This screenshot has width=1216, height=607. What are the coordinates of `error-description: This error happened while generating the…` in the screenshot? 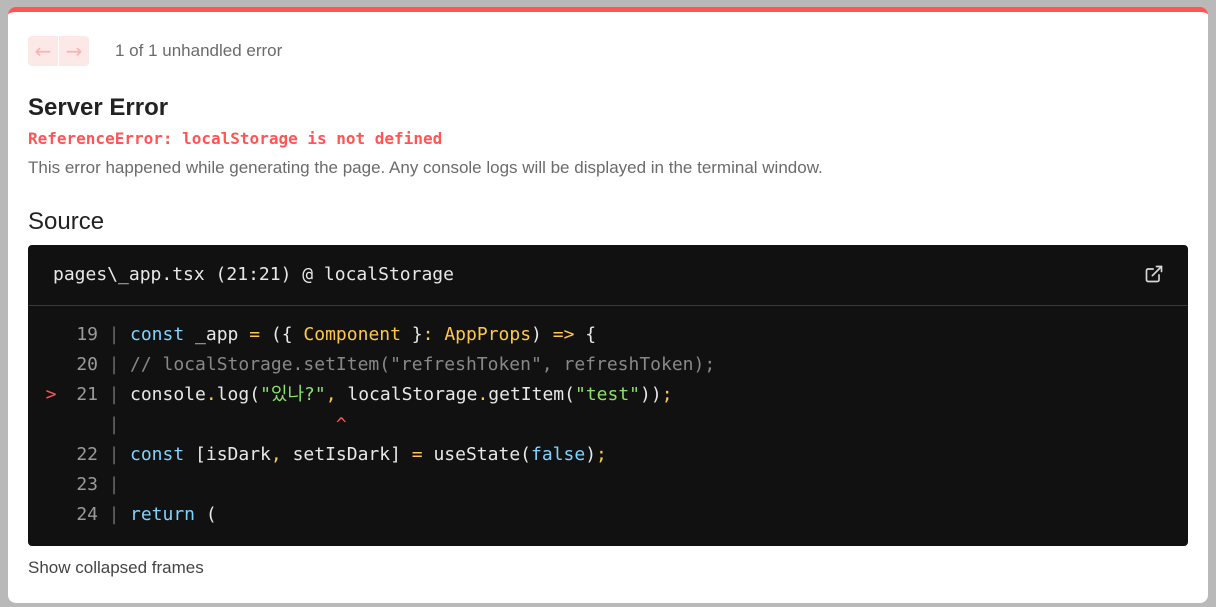 It's located at (425, 167).